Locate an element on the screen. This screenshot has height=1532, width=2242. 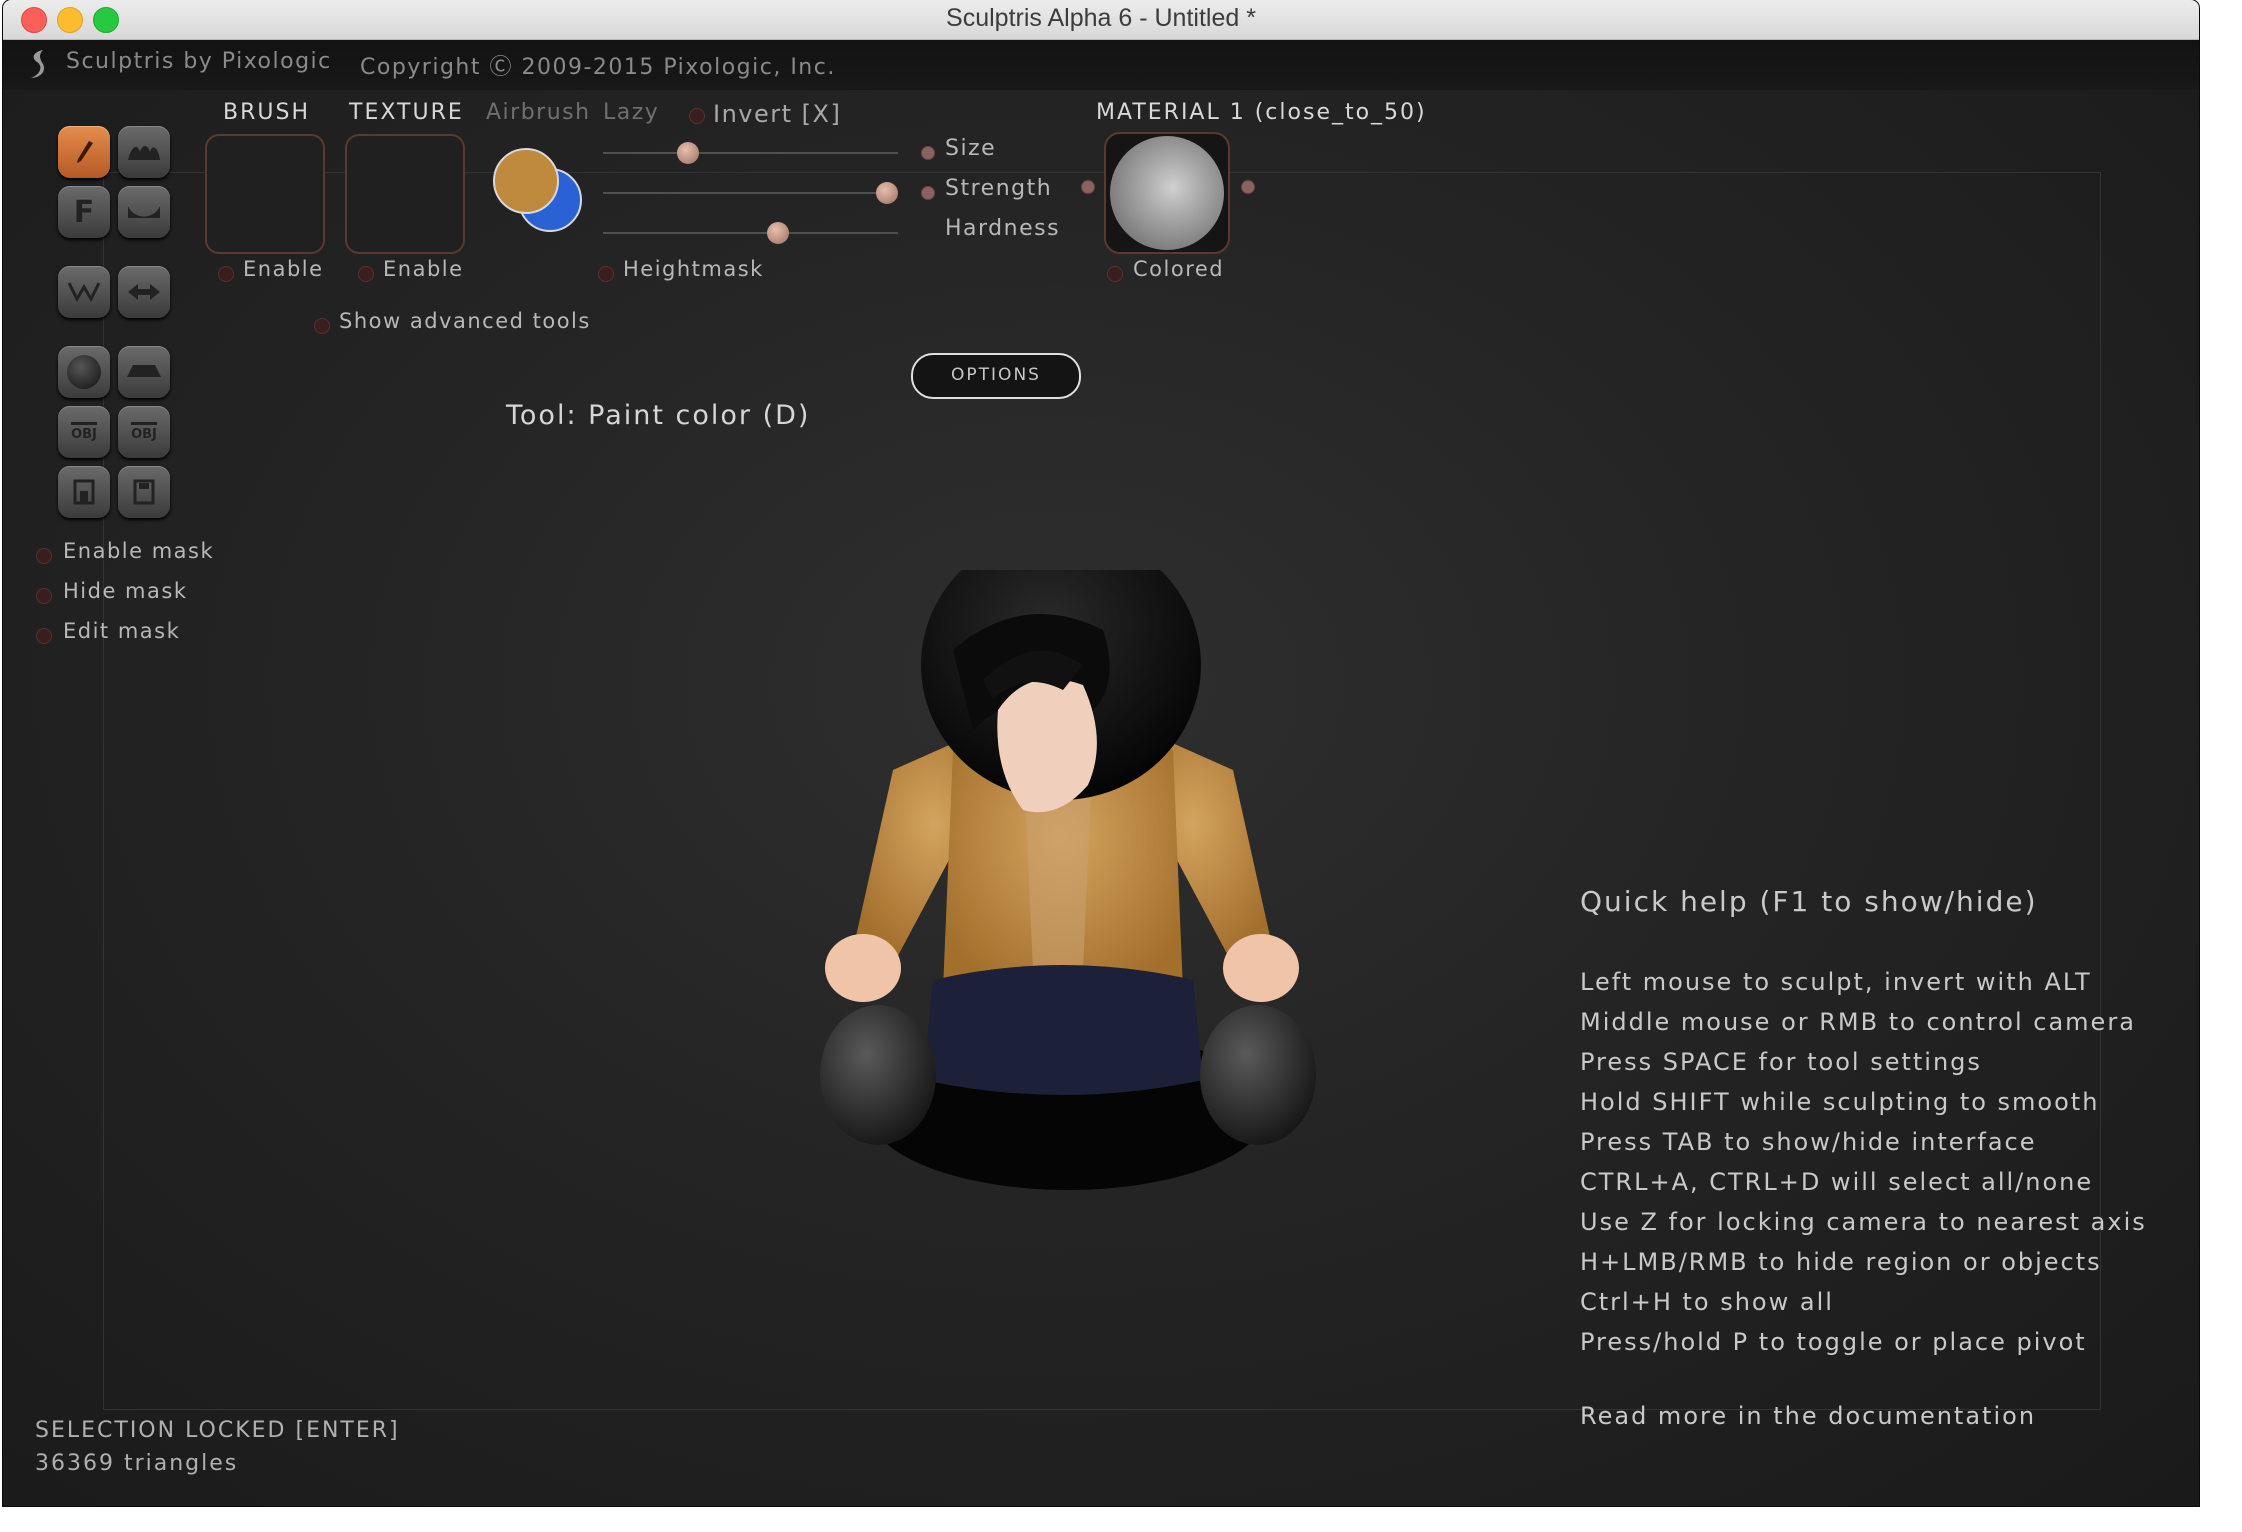
grab-tool-button is located at coordinates (144, 292).